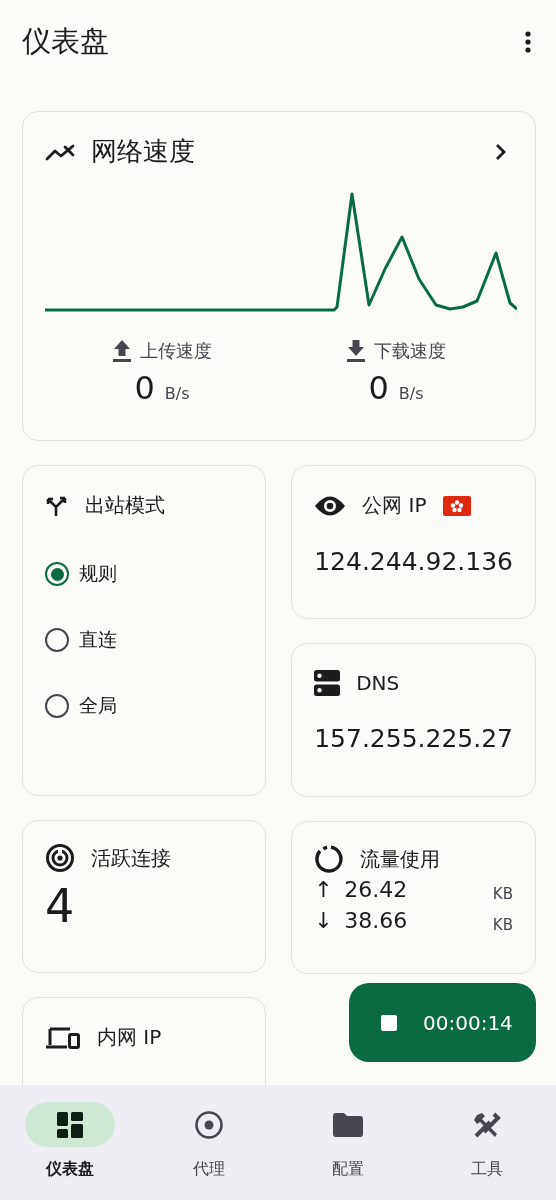  I want to click on eye-icon, so click(330, 505).